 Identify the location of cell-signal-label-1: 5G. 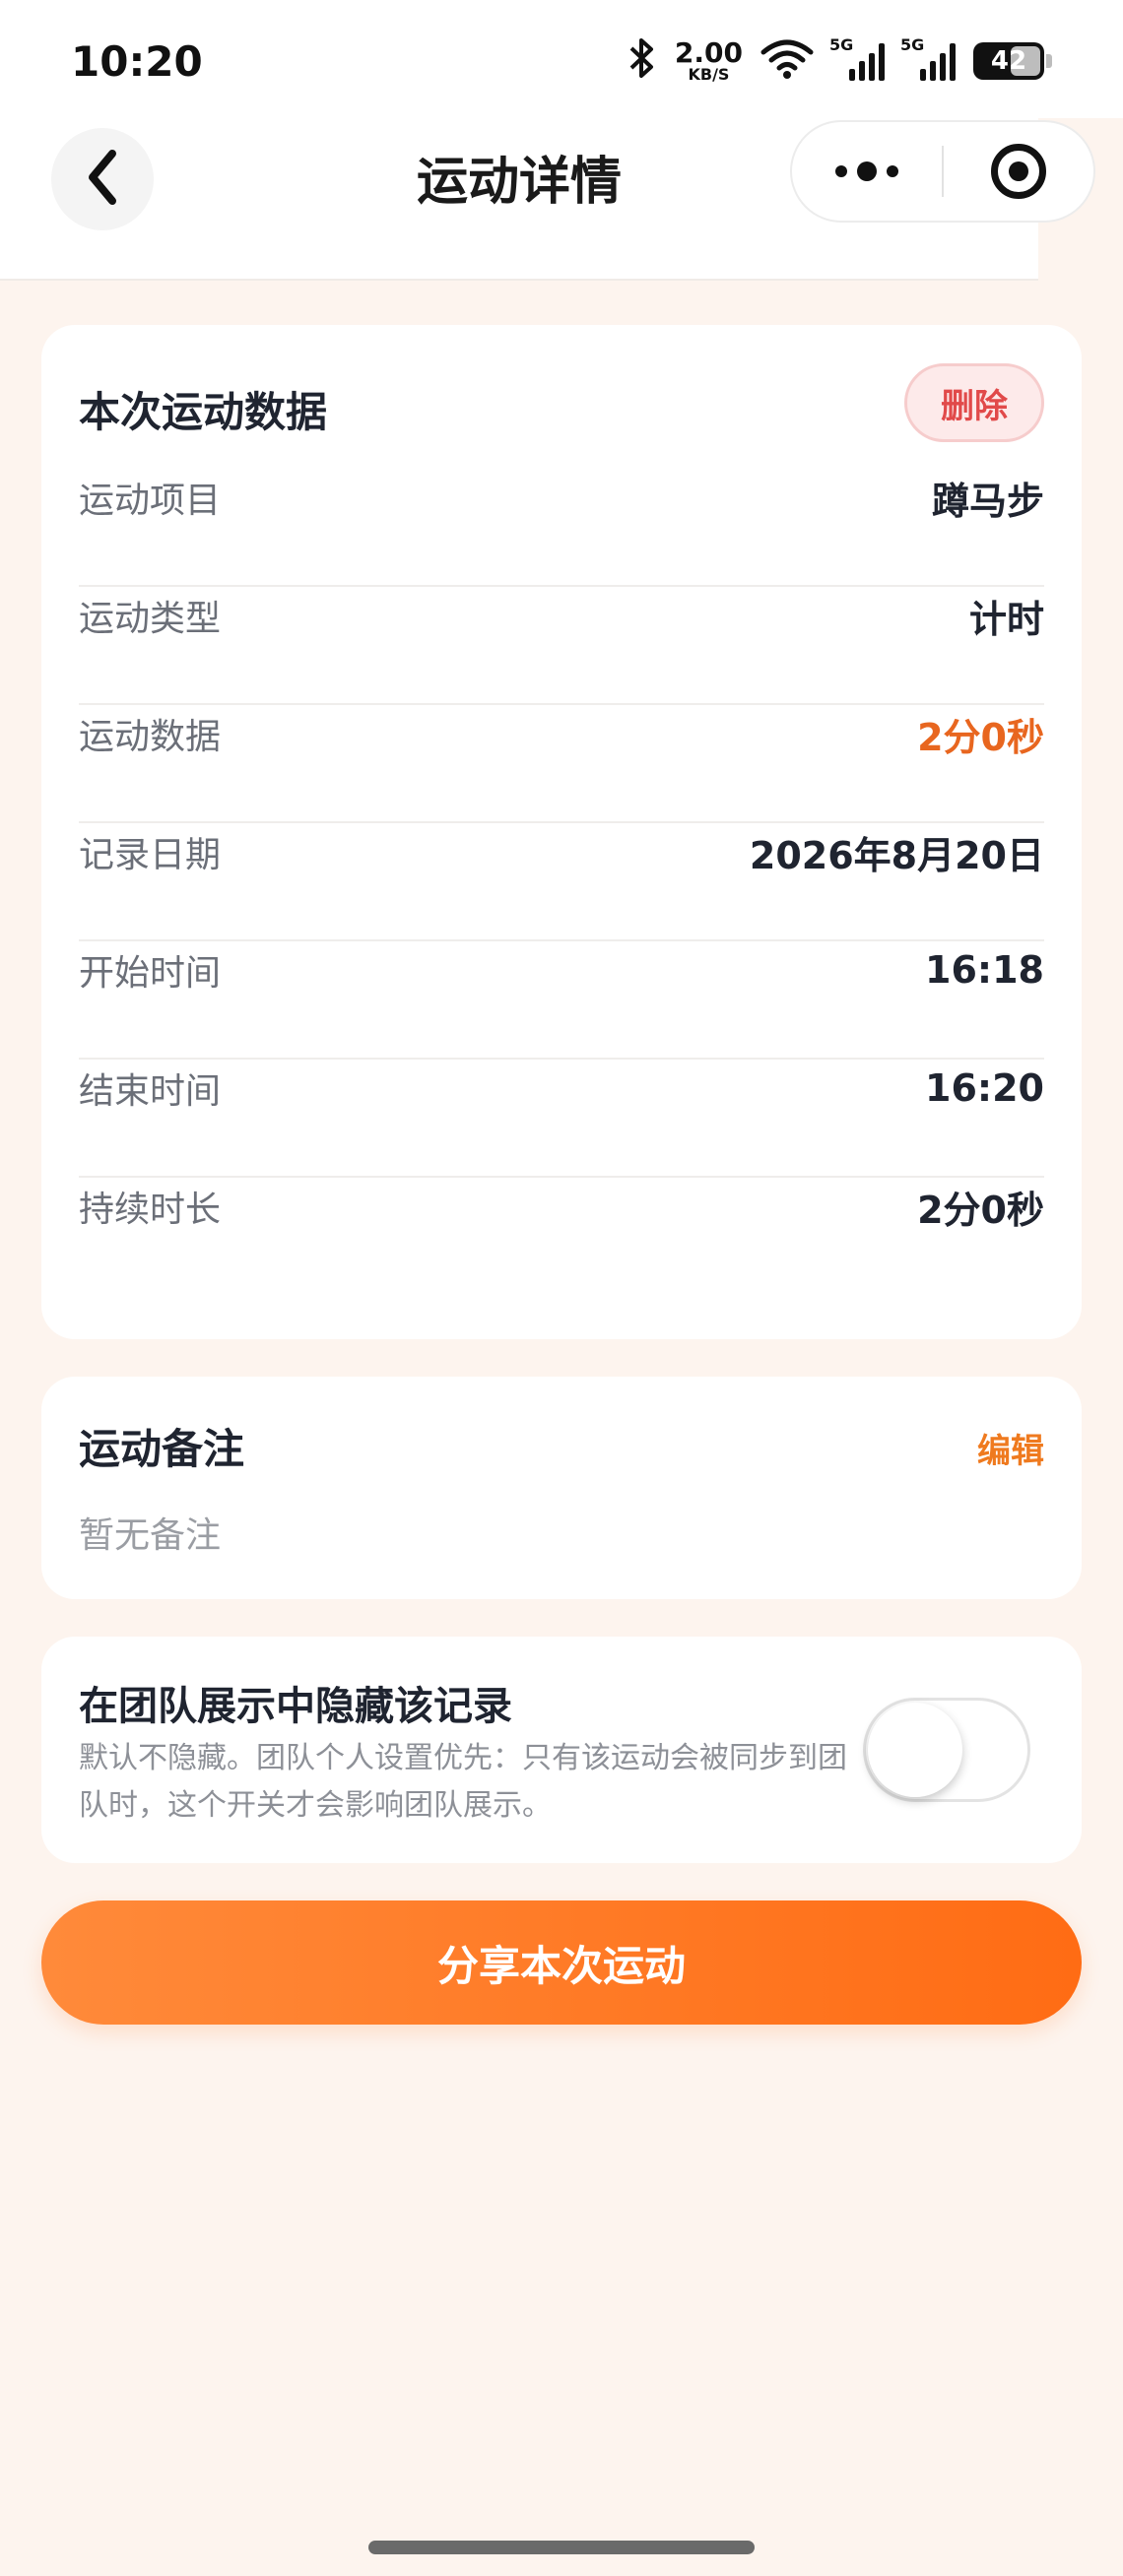
(841, 44).